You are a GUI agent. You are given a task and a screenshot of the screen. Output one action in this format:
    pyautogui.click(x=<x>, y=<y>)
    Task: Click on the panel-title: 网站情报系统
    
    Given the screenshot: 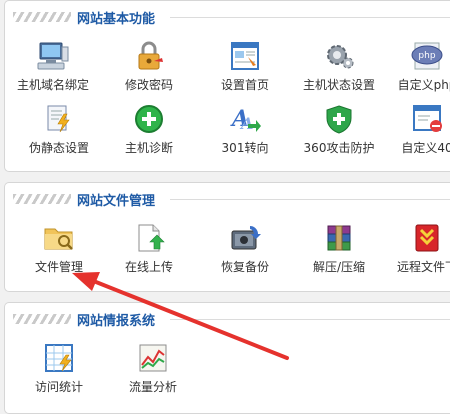 What is the action you would take?
    pyautogui.click(x=116, y=321)
    